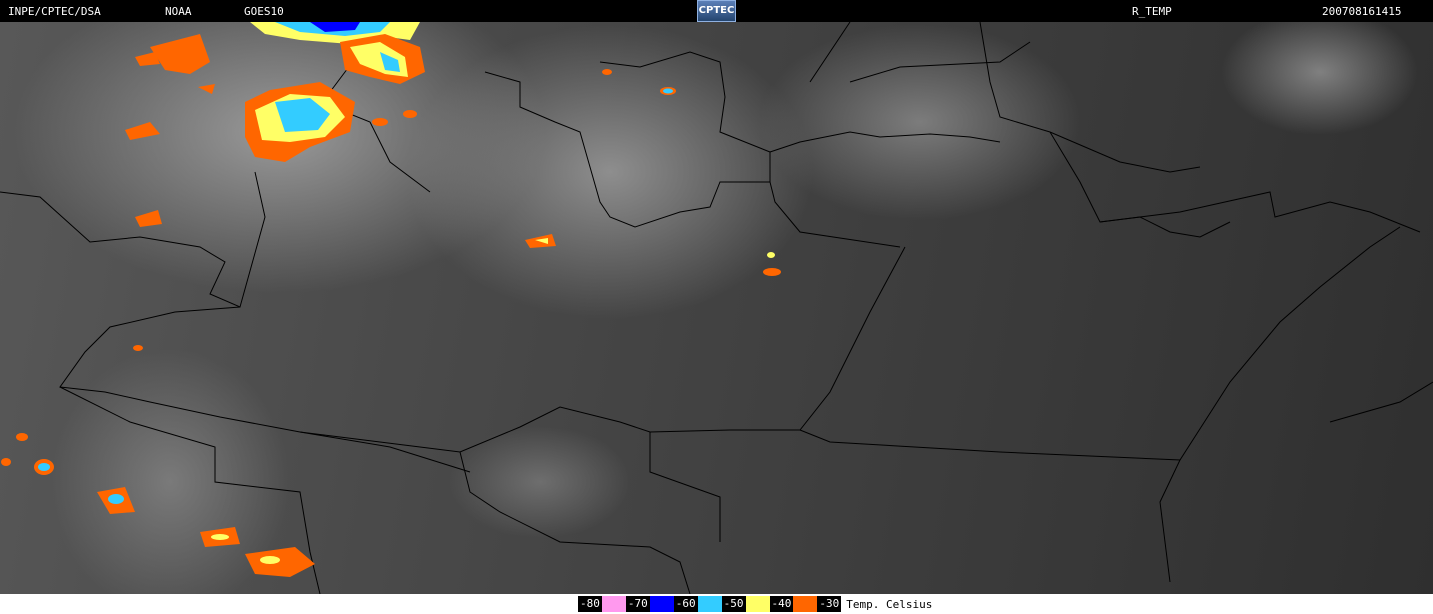 The width and height of the screenshot is (1433, 614). I want to click on legend-label: -40, so click(781, 604).